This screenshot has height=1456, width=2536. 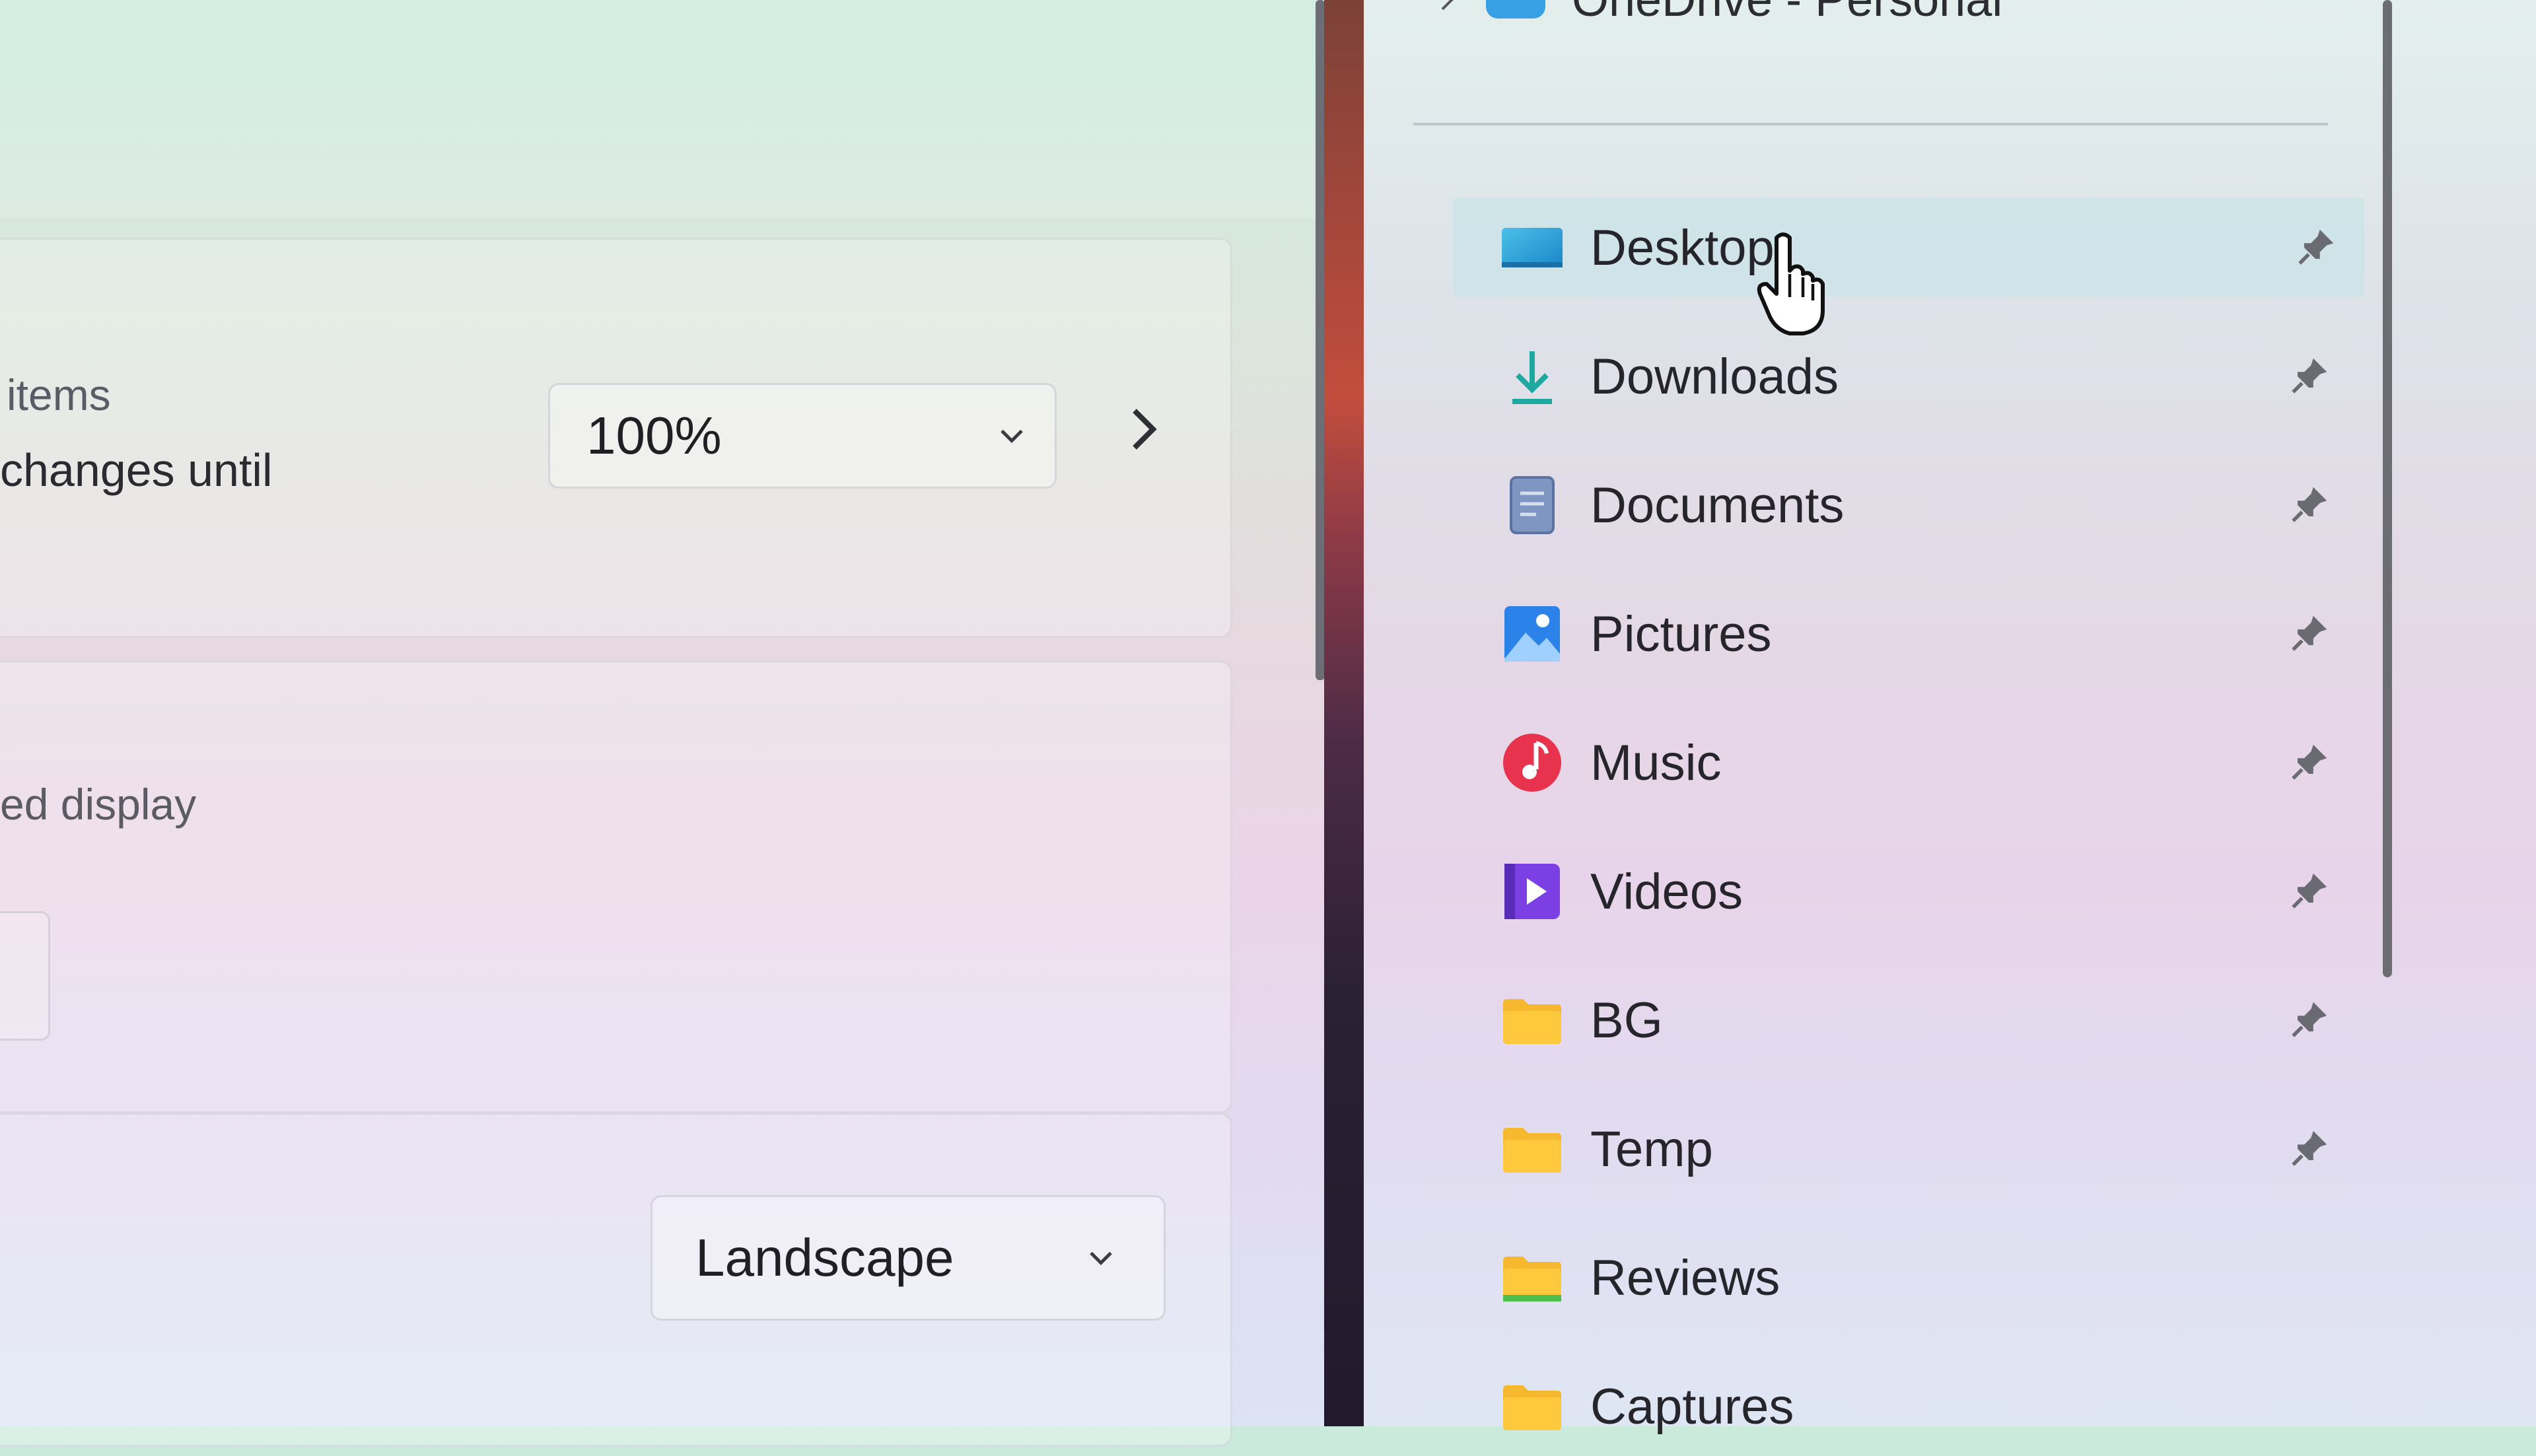 What do you see at coordinates (1928, 1406) in the screenshot?
I see `nav-item-captures: Captures` at bounding box center [1928, 1406].